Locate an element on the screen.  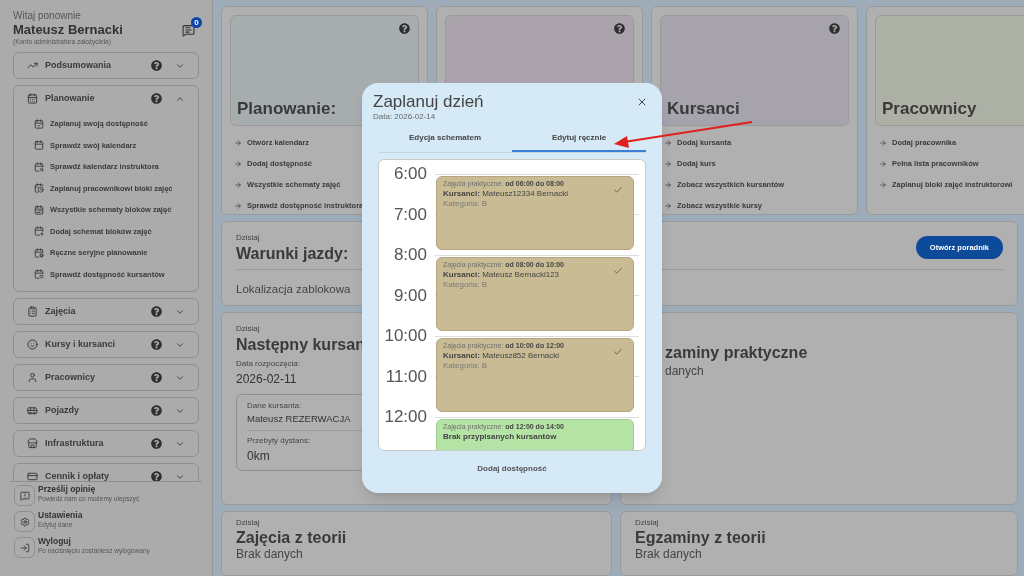
start-date-value: 2026-02-11 is located at coordinates (266, 379).